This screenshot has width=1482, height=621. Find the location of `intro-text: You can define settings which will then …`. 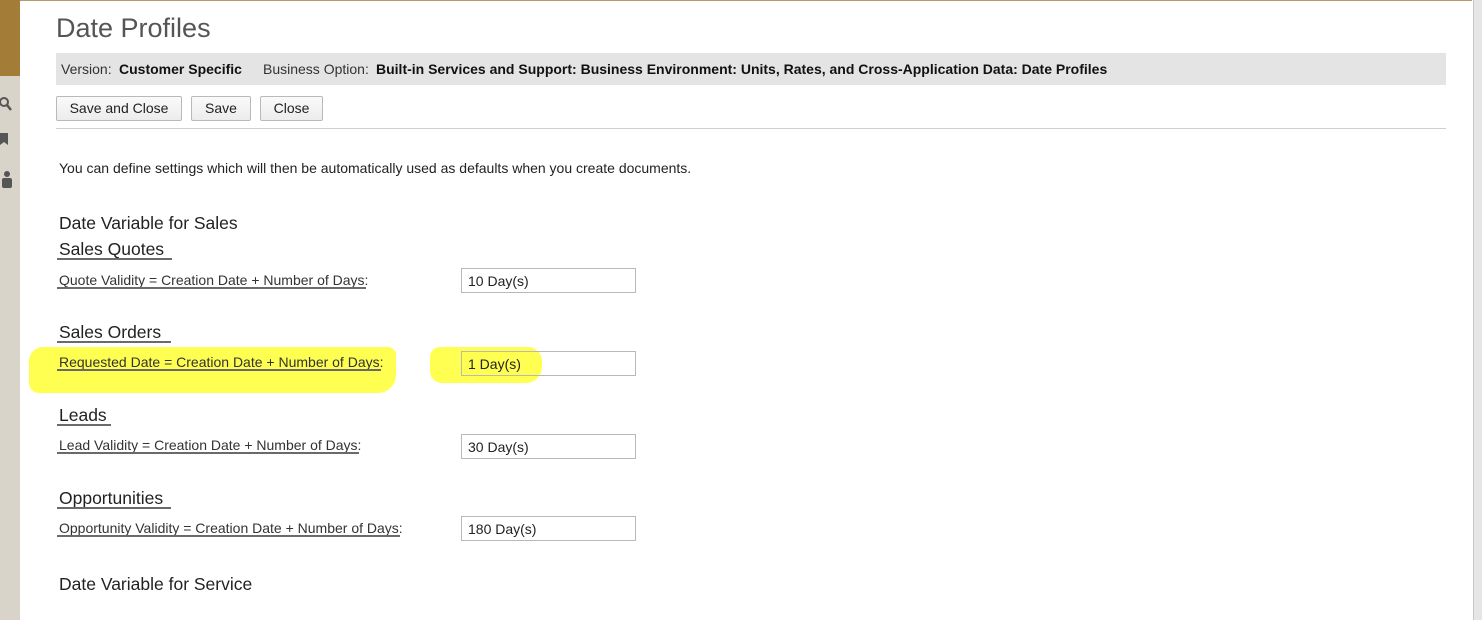

intro-text: You can define settings which will then … is located at coordinates (375, 168).